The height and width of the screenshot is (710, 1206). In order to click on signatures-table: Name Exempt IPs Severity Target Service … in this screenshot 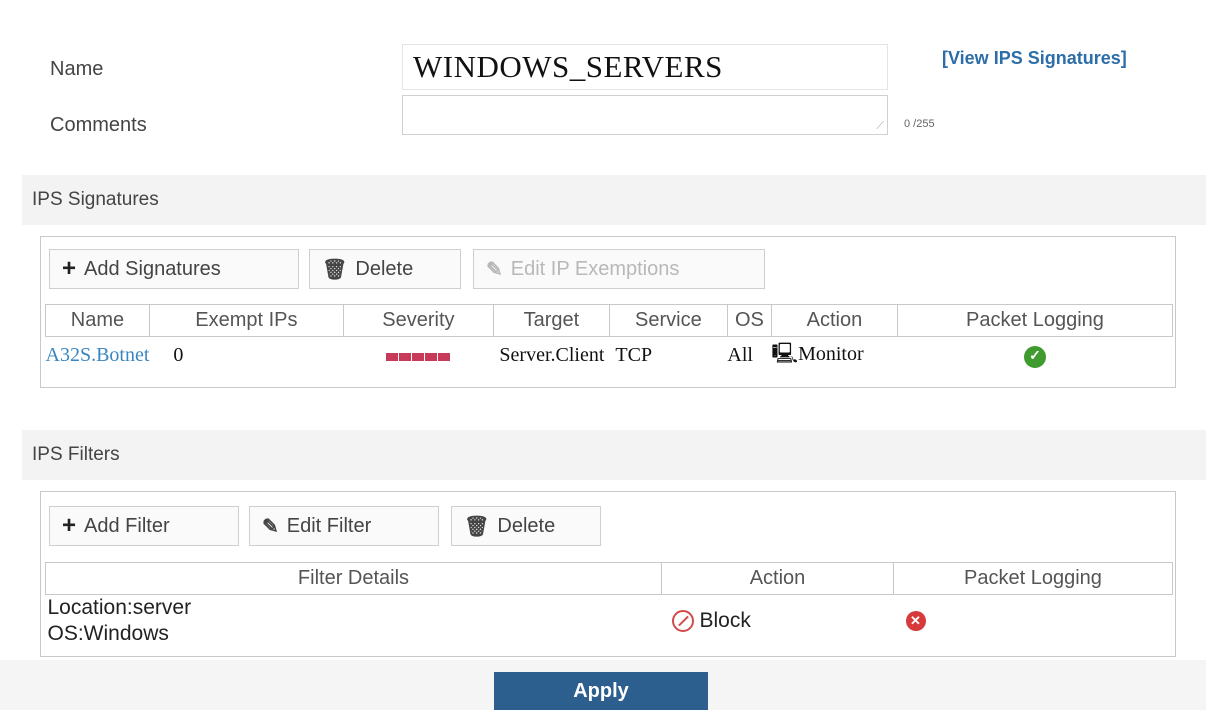, I will do `click(609, 339)`.